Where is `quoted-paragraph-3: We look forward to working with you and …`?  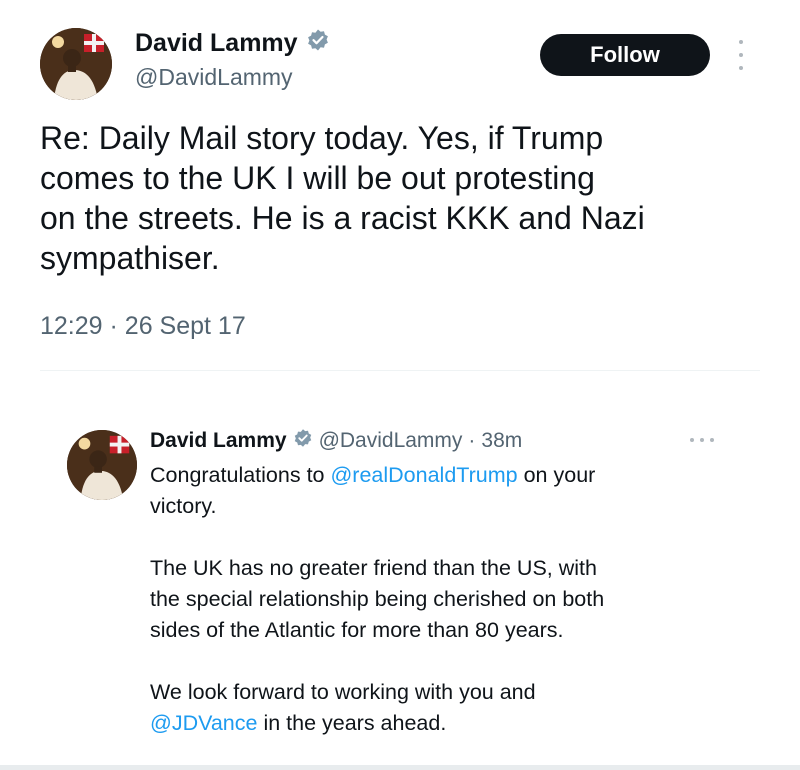
quoted-paragraph-3: We look forward to working with you and … is located at coordinates (445, 708).